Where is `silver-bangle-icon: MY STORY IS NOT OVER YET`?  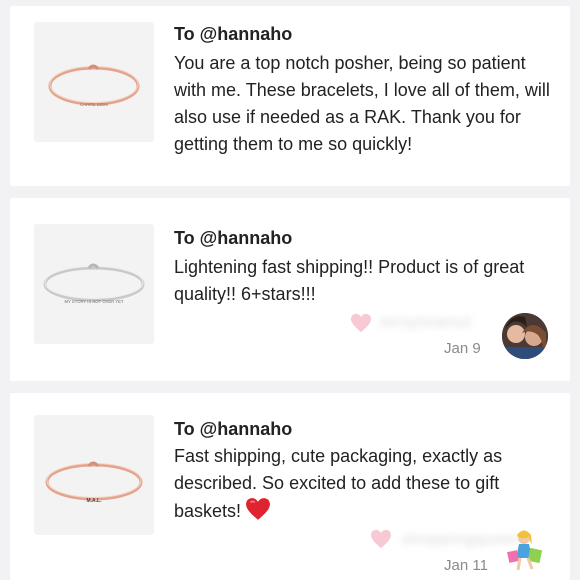 silver-bangle-icon: MY STORY IS NOT OVER YET is located at coordinates (94, 283).